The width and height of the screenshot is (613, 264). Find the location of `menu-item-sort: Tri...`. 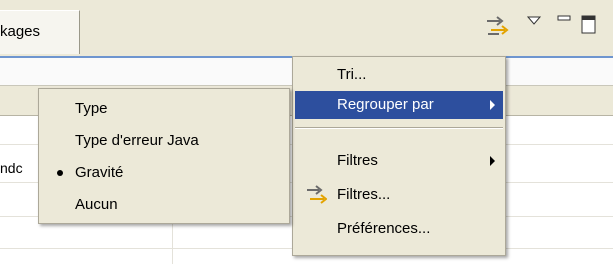

menu-item-sort: Tri... is located at coordinates (399, 75).